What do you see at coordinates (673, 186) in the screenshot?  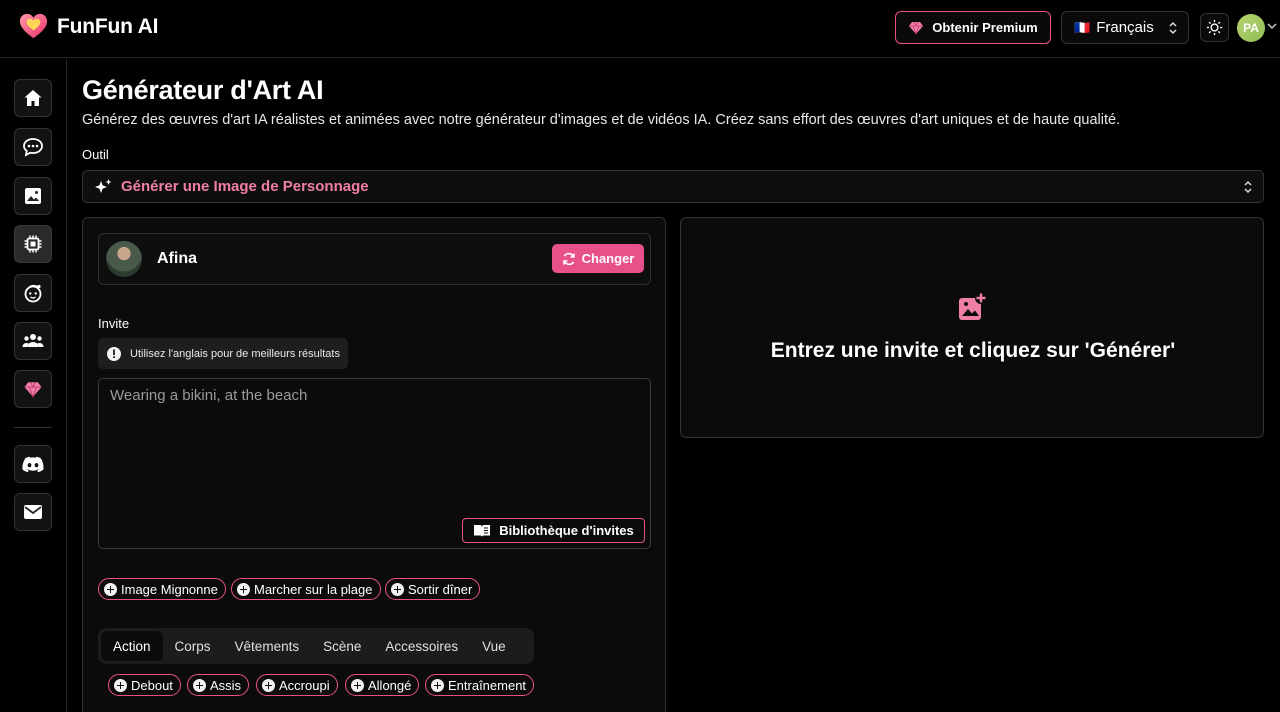 I see `tool-select: Générer une Image de Personnage` at bounding box center [673, 186].